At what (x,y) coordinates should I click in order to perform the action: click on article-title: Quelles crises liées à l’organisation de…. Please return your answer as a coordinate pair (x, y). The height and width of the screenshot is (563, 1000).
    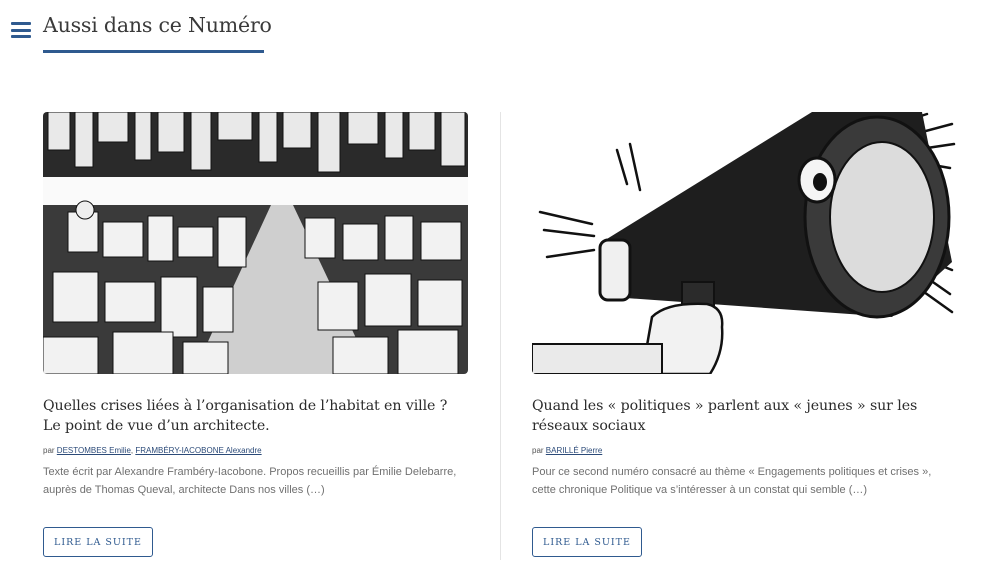
    Looking at the image, I should click on (255, 416).